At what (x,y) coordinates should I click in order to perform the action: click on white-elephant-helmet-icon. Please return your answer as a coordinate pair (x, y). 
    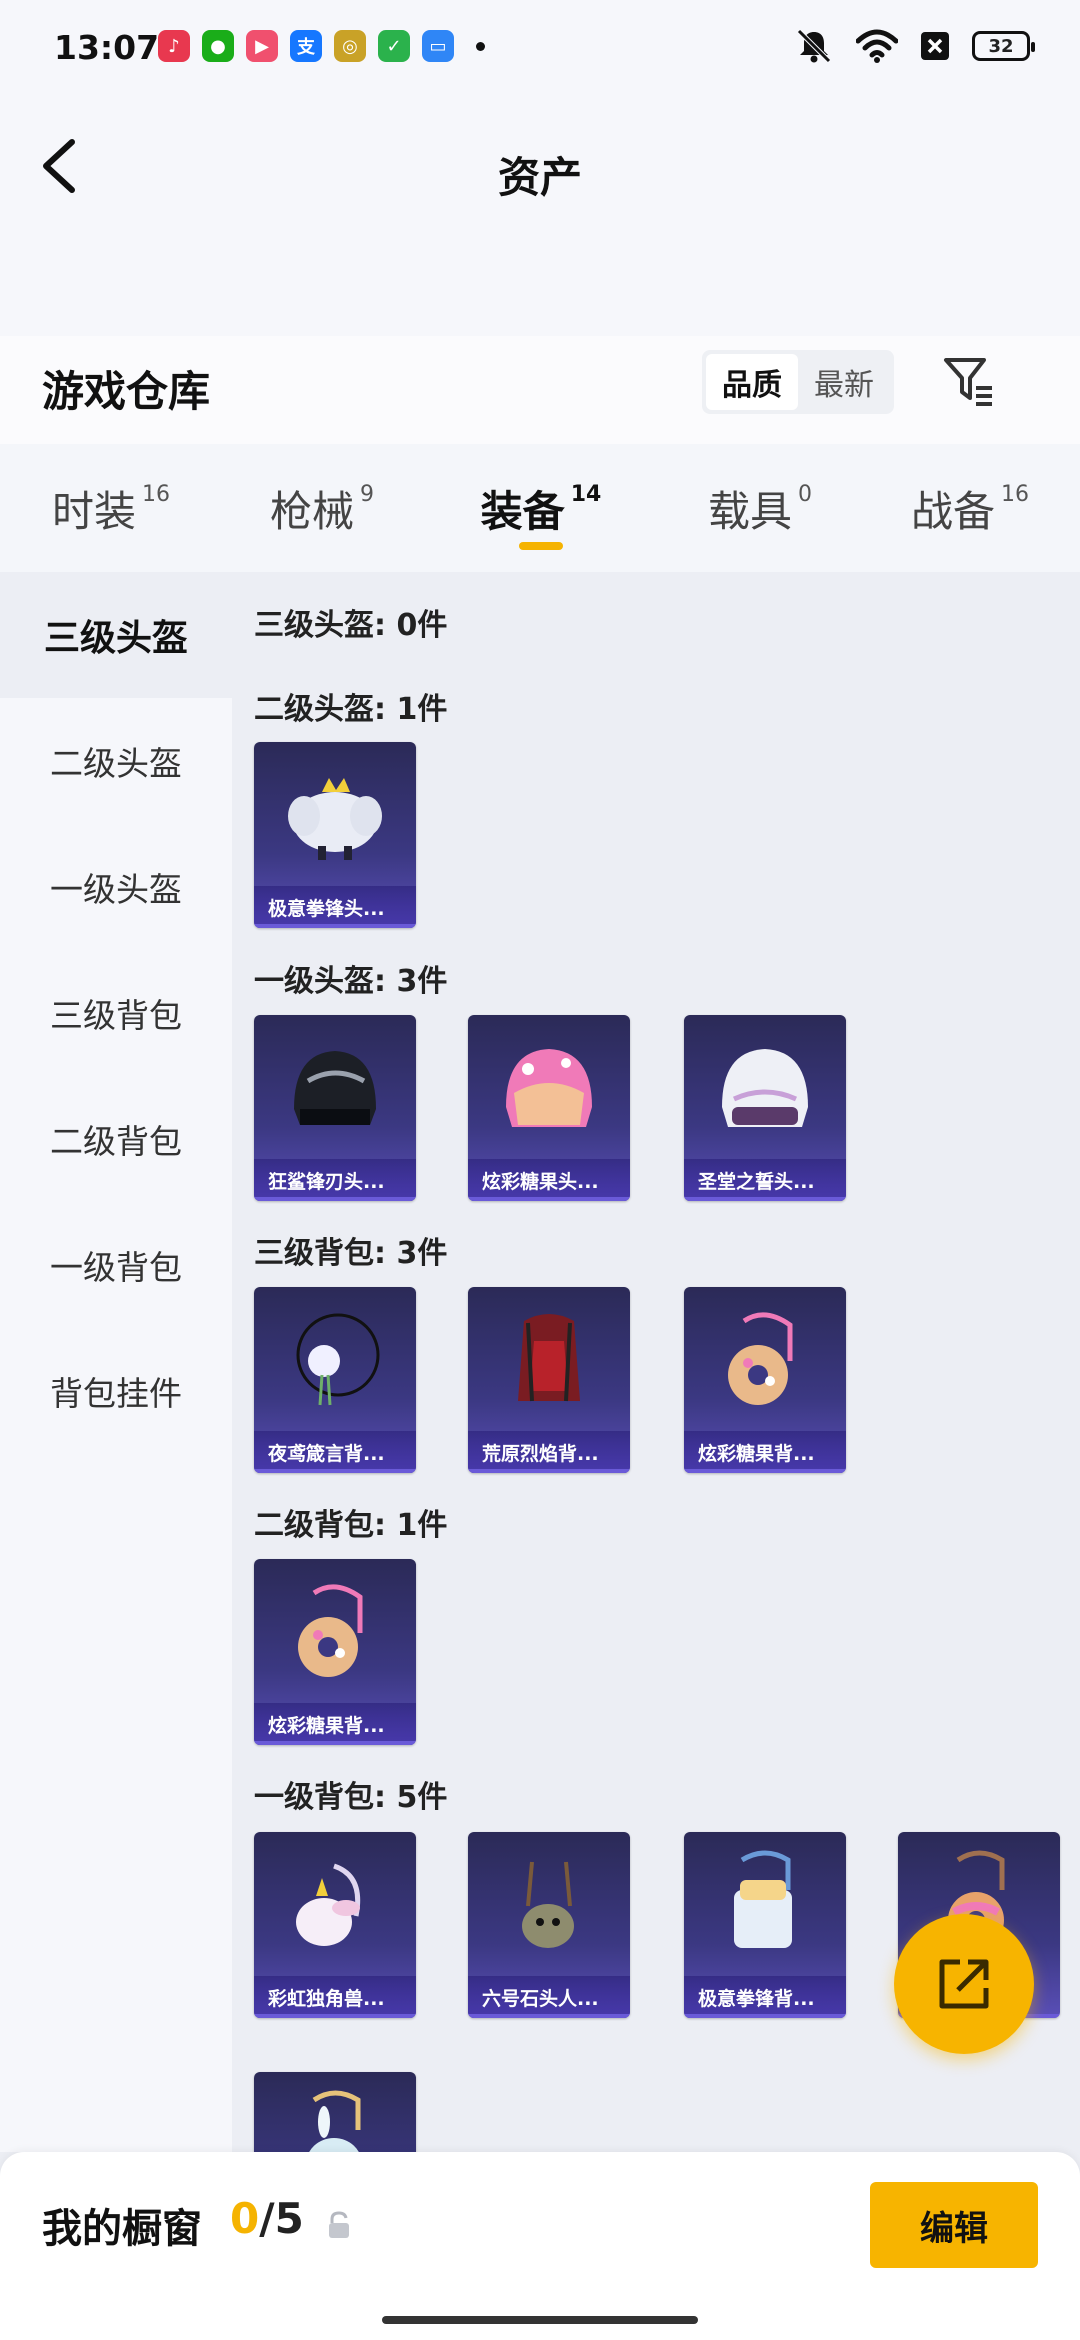
    Looking at the image, I should click on (335, 819).